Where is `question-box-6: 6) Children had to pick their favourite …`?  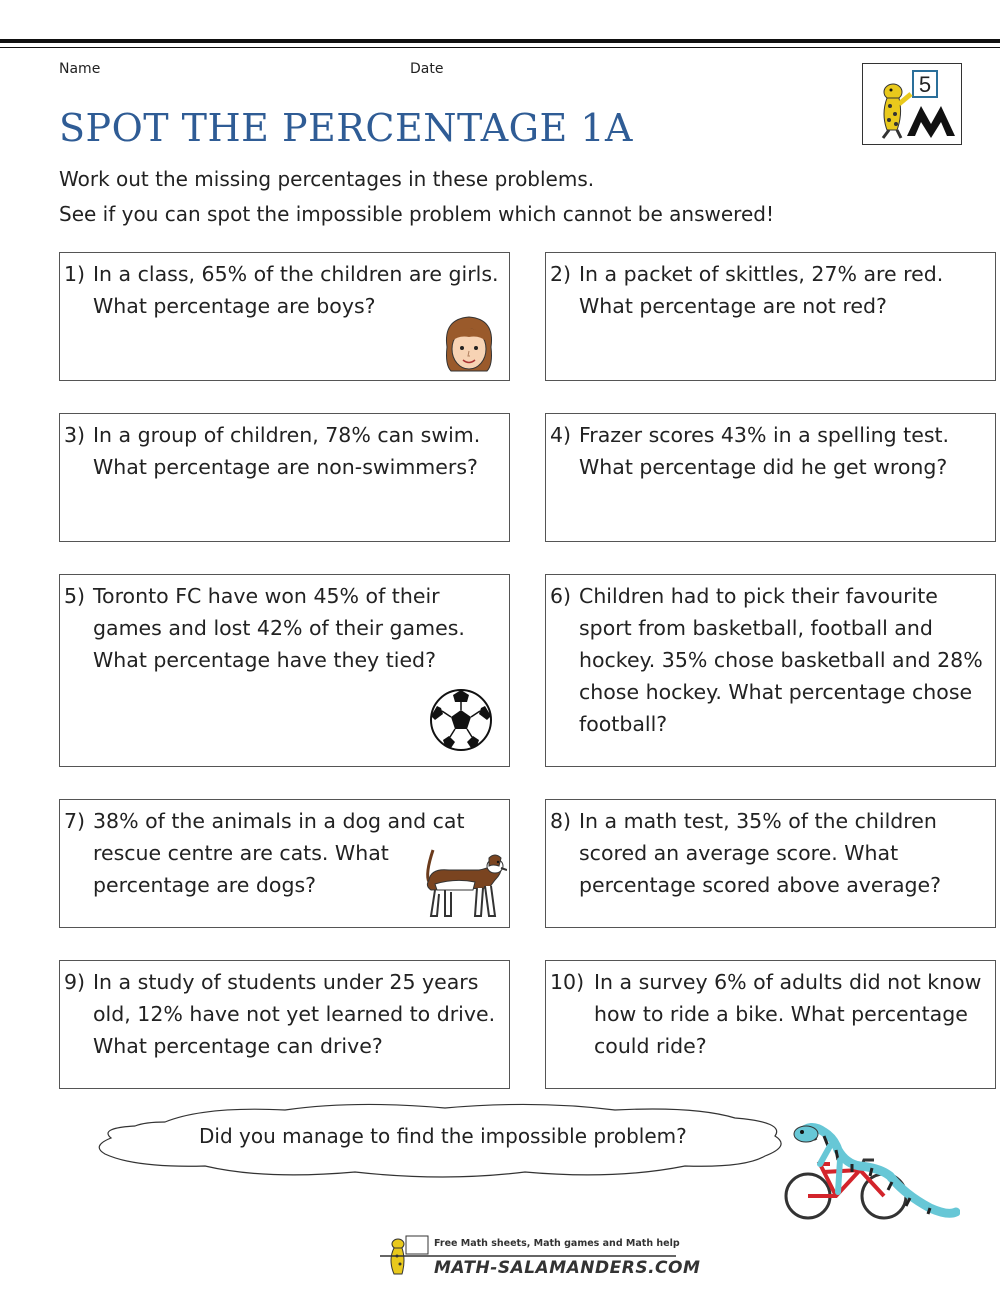 question-box-6: 6) Children had to pick their favourite … is located at coordinates (770, 670).